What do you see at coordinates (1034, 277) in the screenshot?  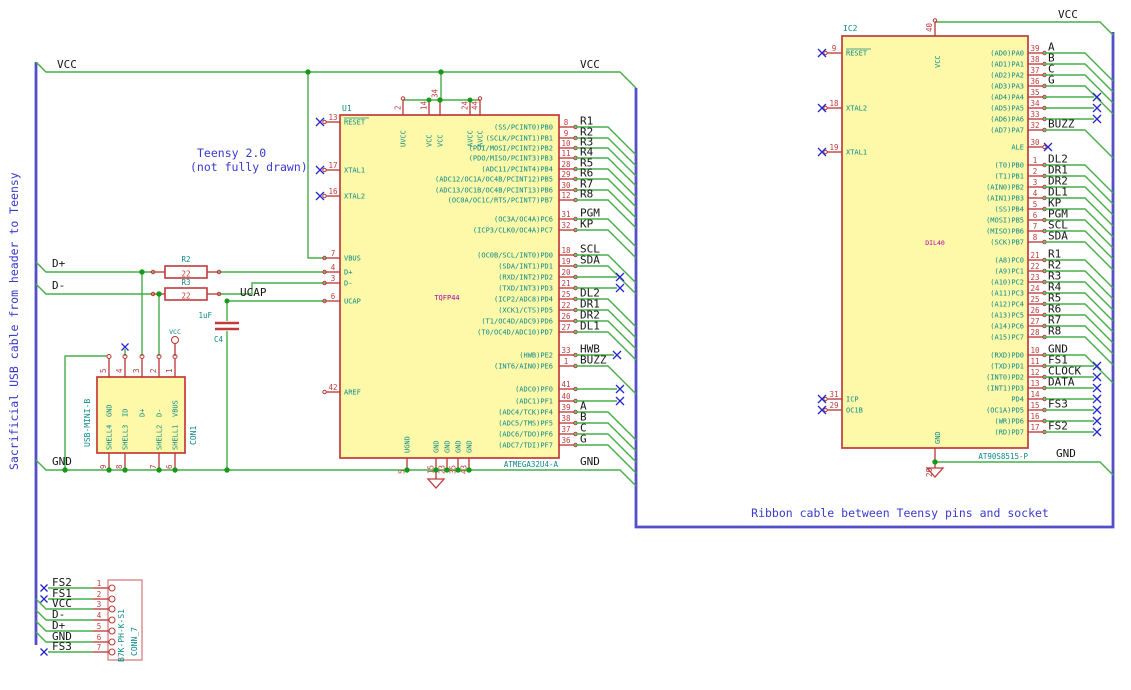 I see `pin-number: 23` at bounding box center [1034, 277].